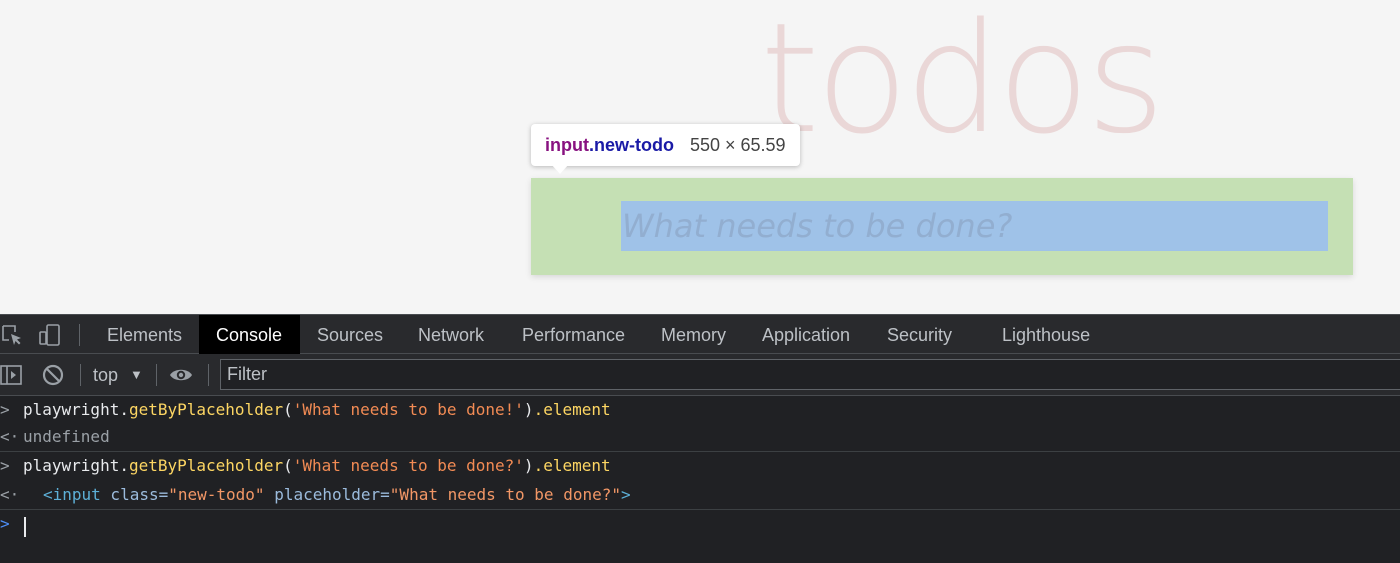 The image size is (1400, 563). I want to click on tab-memory: Memory, so click(693, 334).